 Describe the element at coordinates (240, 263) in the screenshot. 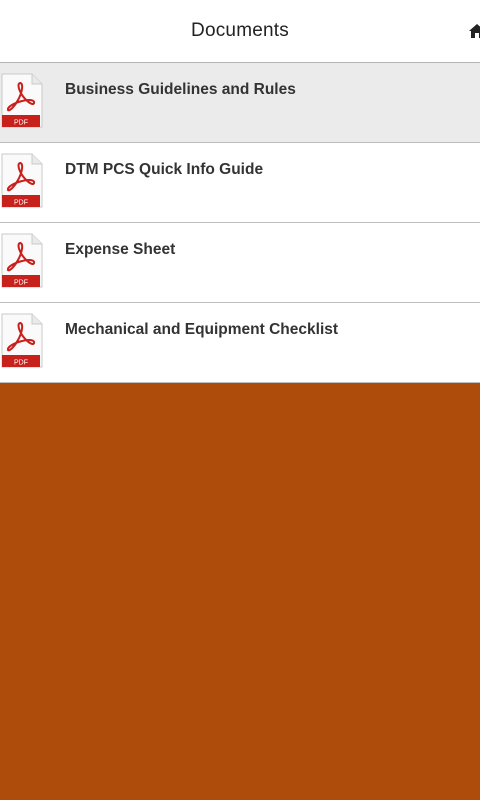

I see `document-row-expense-sheet: PDF Expense Sheet` at that location.